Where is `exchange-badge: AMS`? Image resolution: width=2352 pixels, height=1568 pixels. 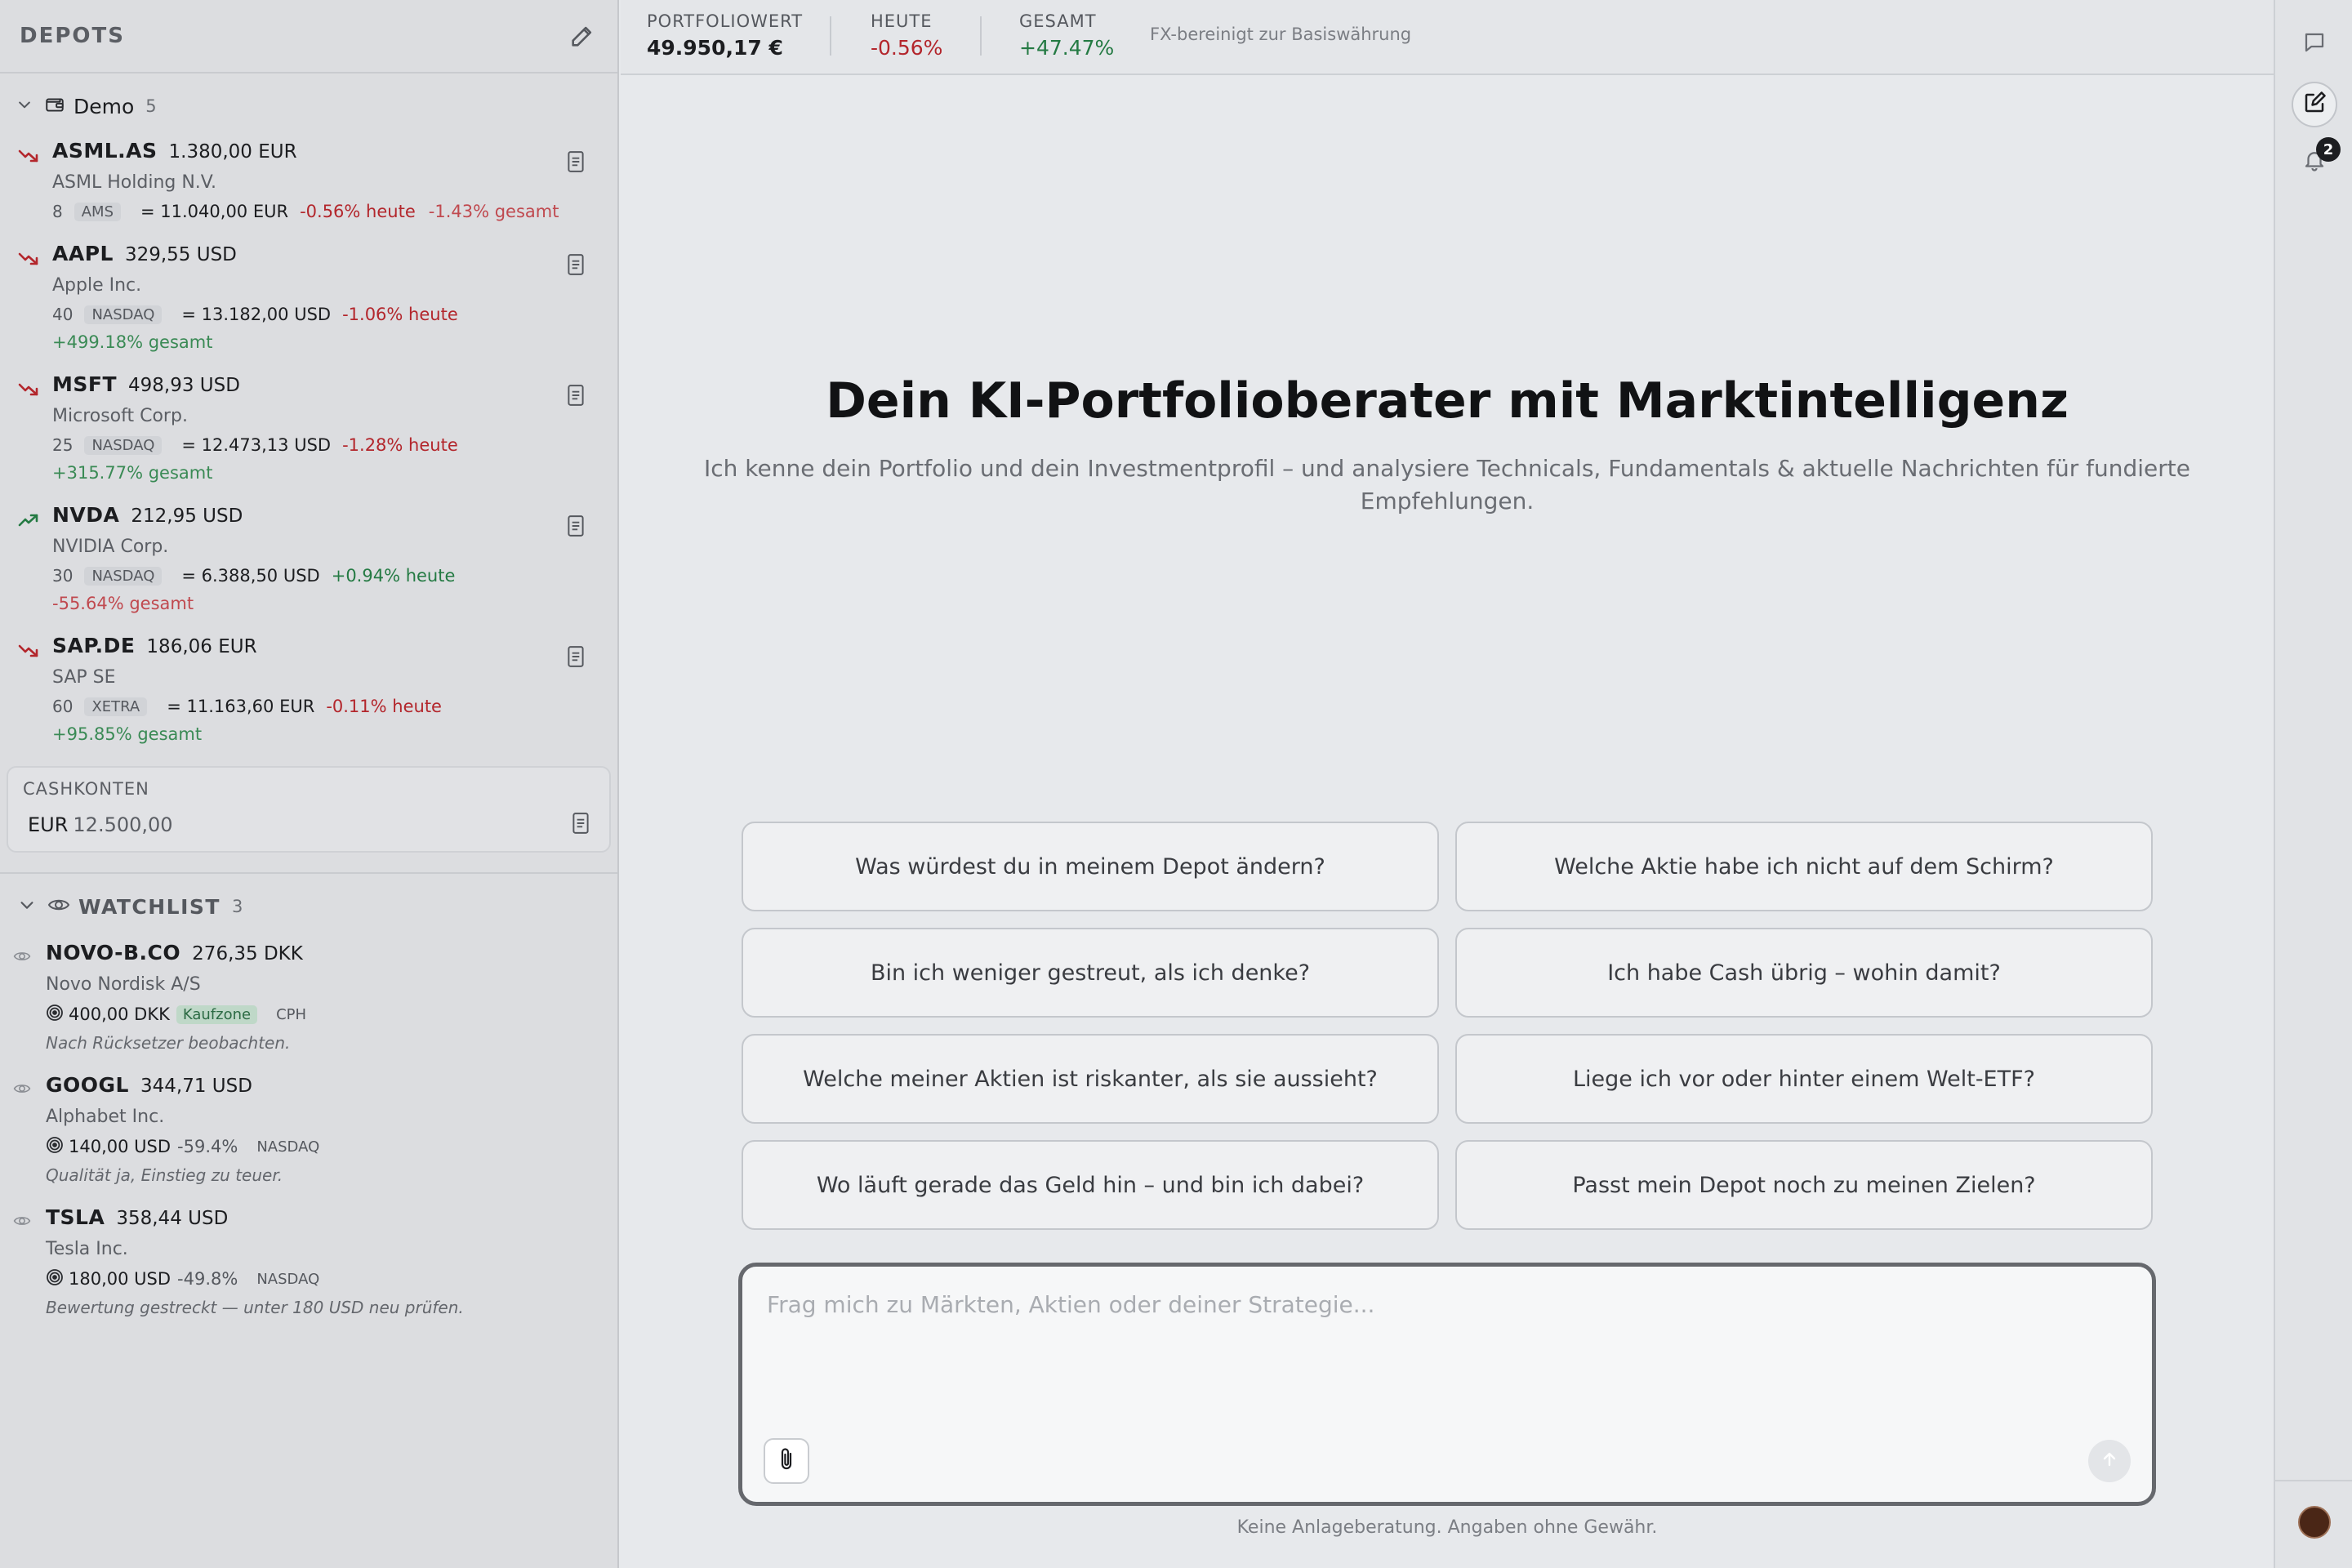 exchange-badge: AMS is located at coordinates (98, 211).